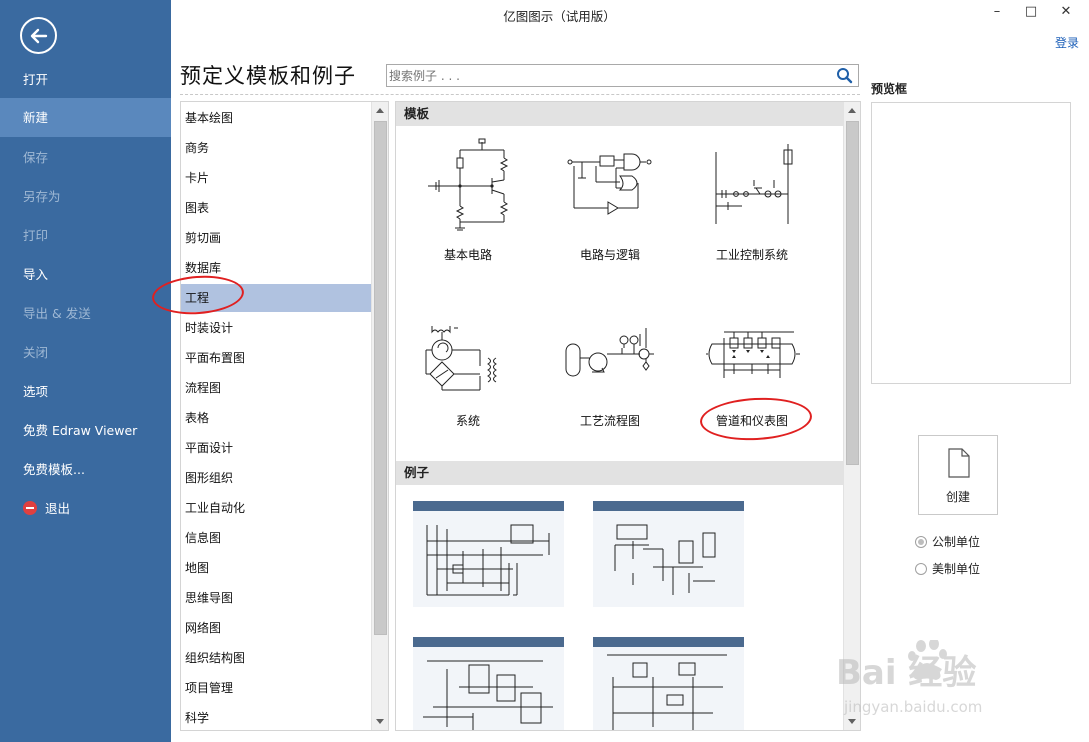 This screenshot has height=742, width=1089. What do you see at coordinates (276, 298) in the screenshot?
I see `category-item-selected: 工程` at bounding box center [276, 298].